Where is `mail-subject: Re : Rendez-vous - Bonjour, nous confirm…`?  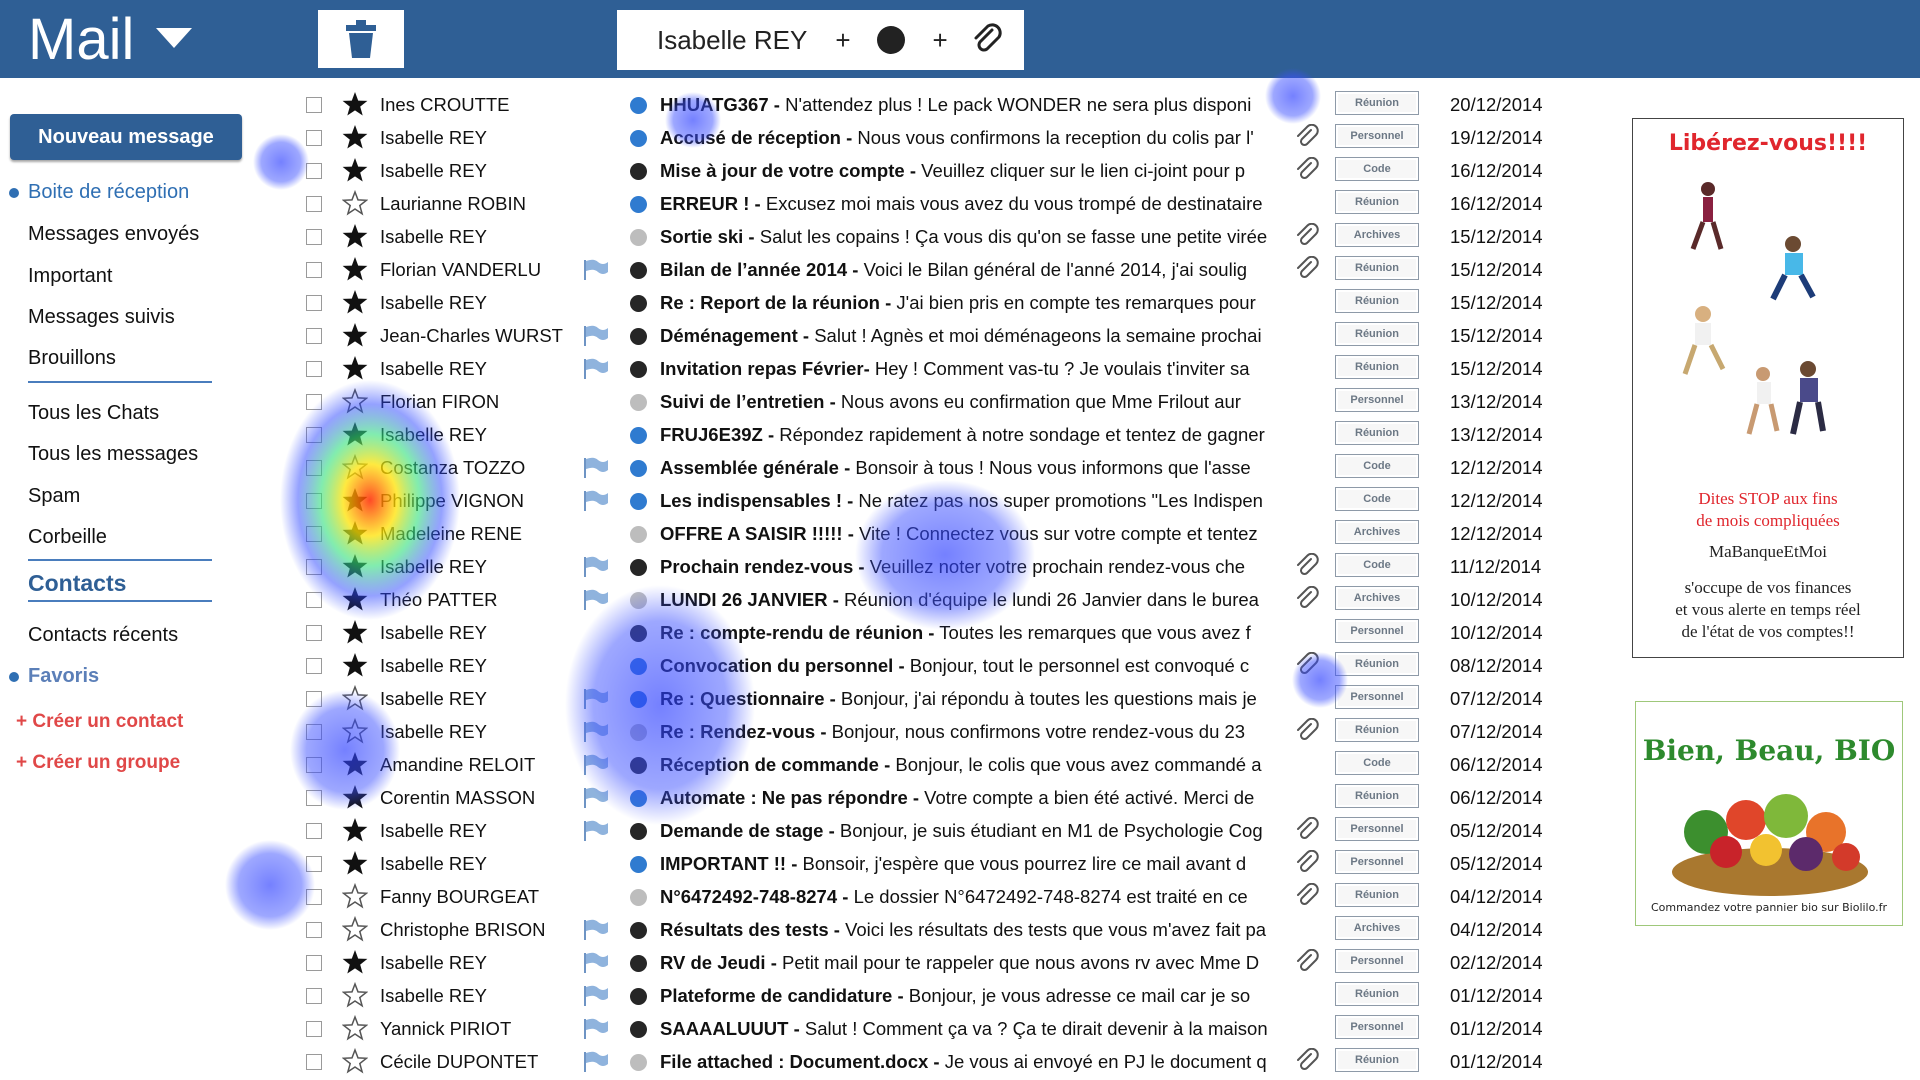
mail-subject: Re : Rendez-vous - Bonjour, nous confirm… is located at coordinates (990, 732).